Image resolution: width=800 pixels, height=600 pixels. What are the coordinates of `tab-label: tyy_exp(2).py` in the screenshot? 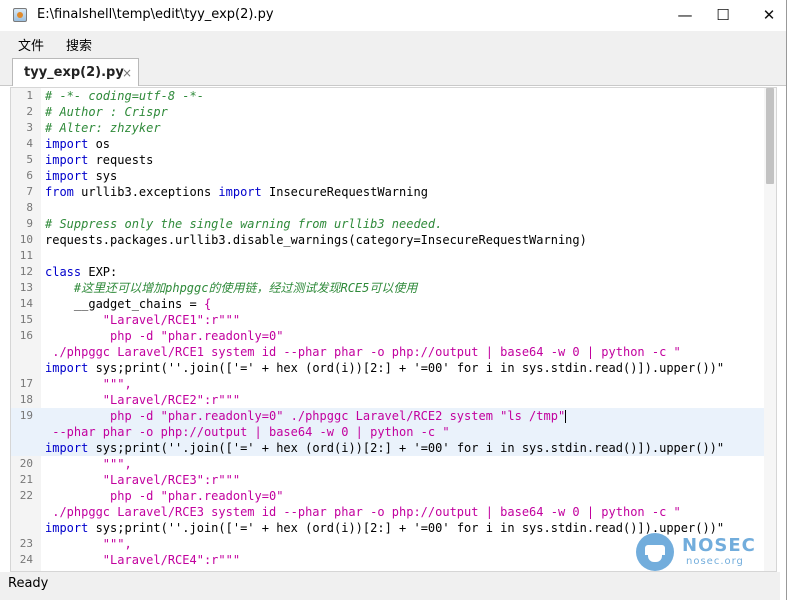 It's located at (74, 72).